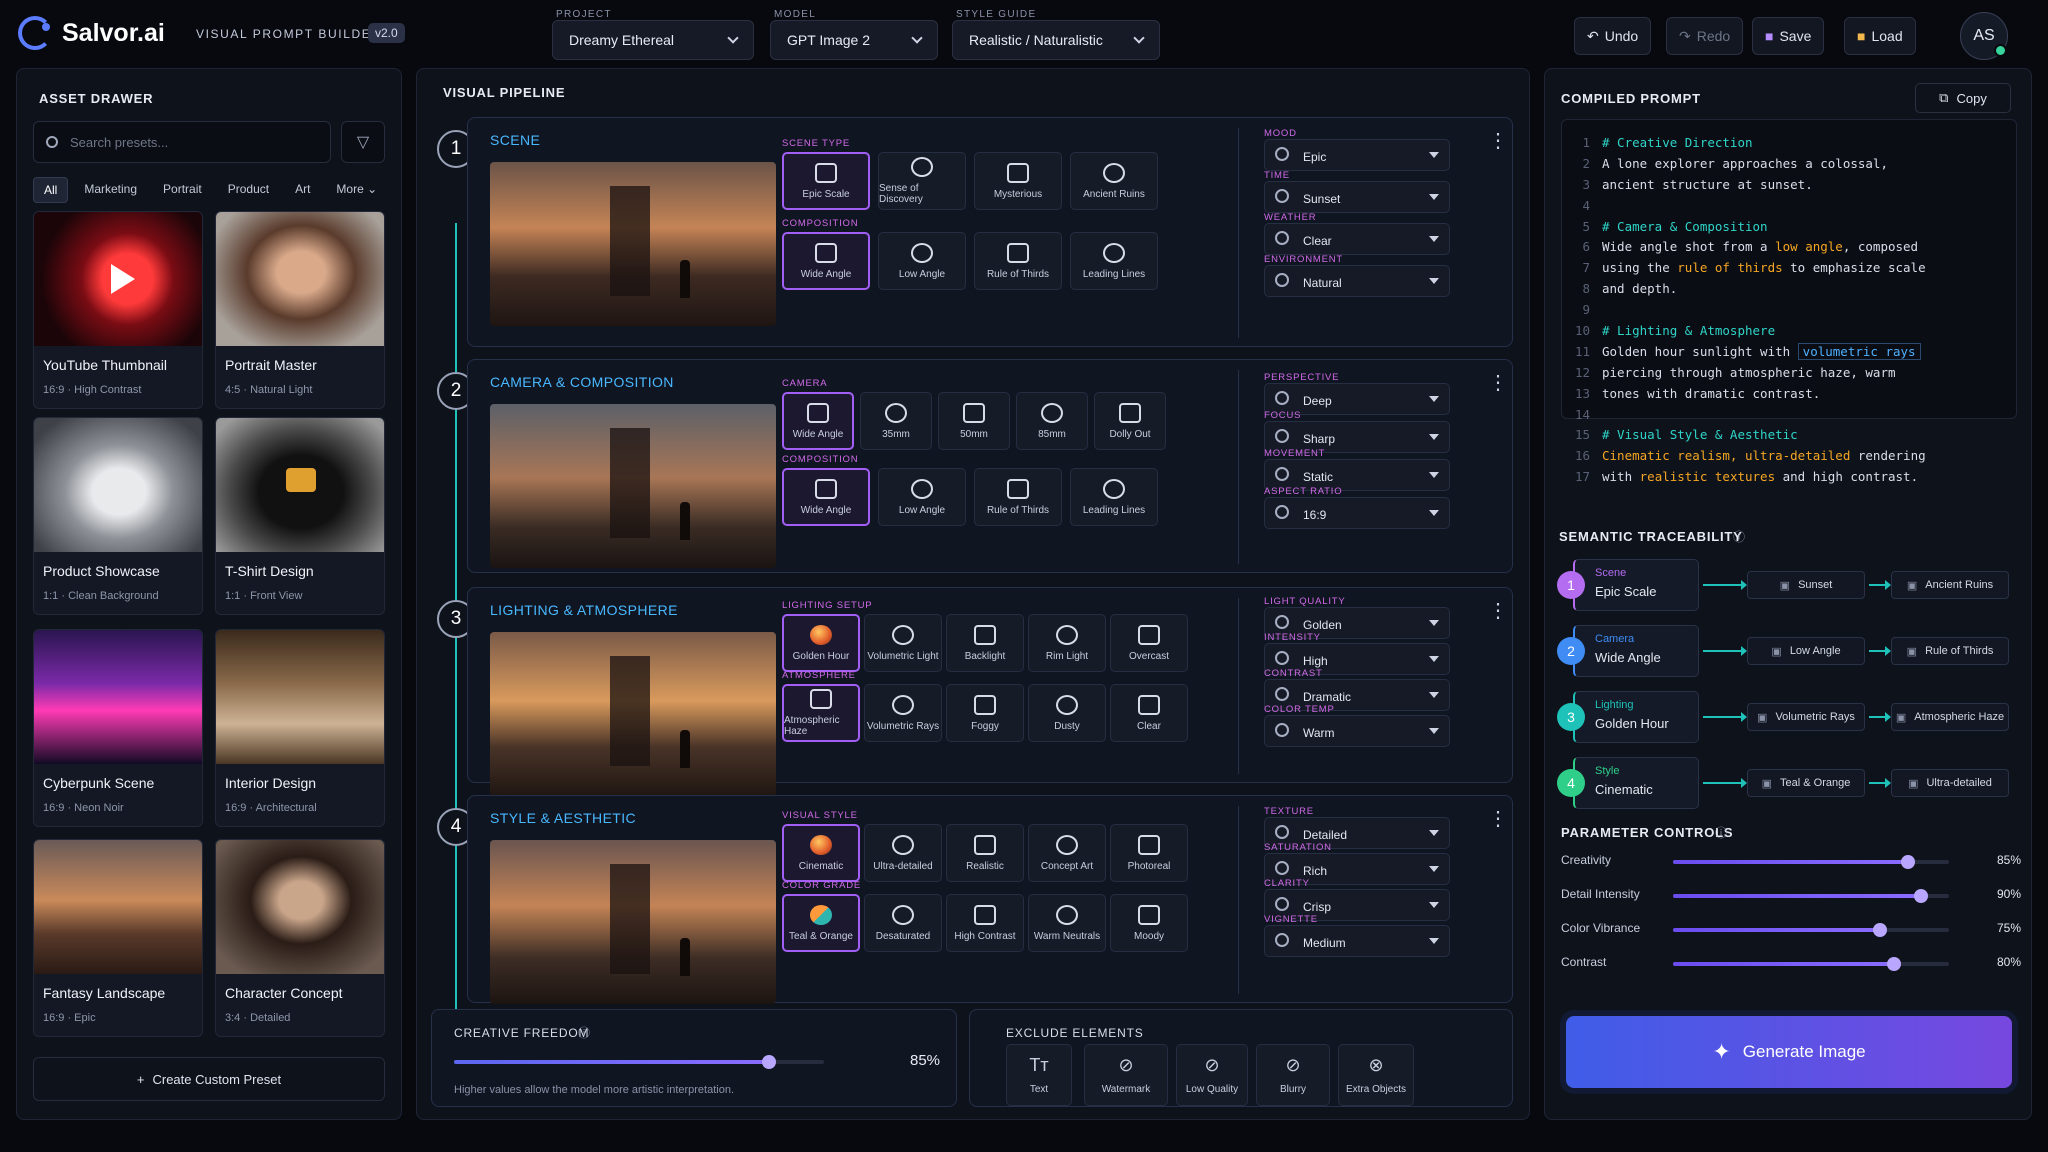 This screenshot has height=1152, width=2048. I want to click on create-custom-preset-button: + Create Custom Preset, so click(209, 1079).